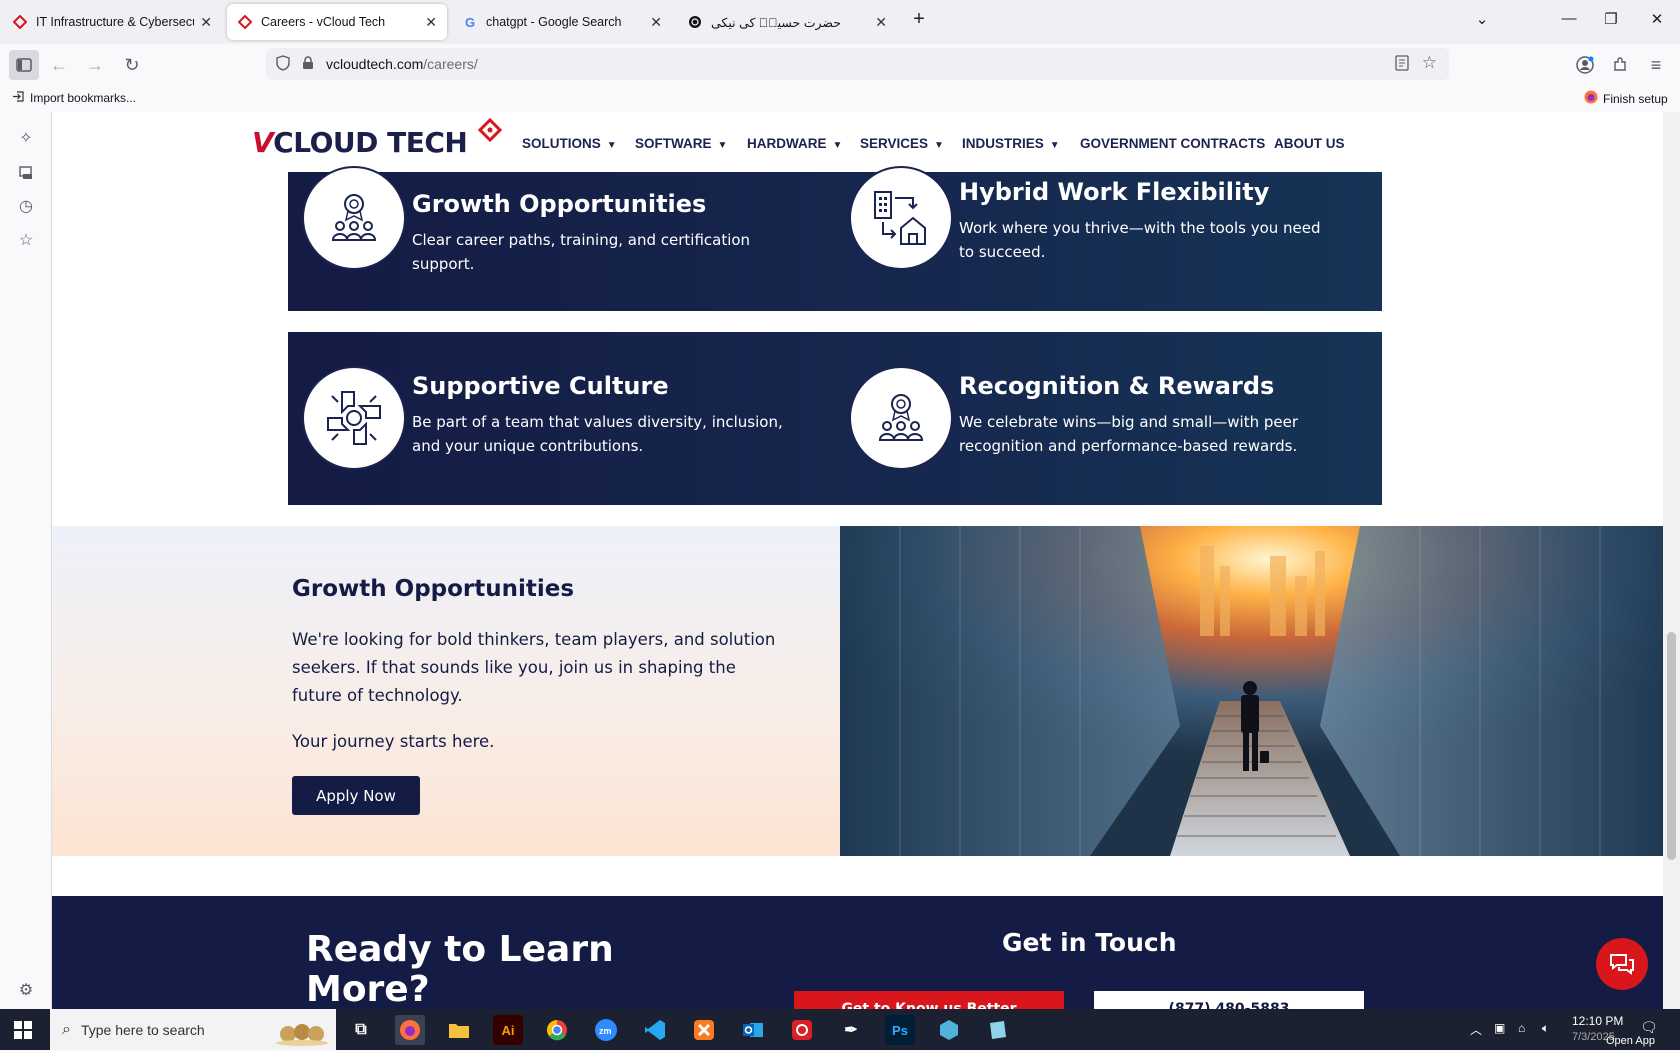  Describe the element at coordinates (361, 1030) in the screenshot. I see `task-view-icon: ⧉` at that location.